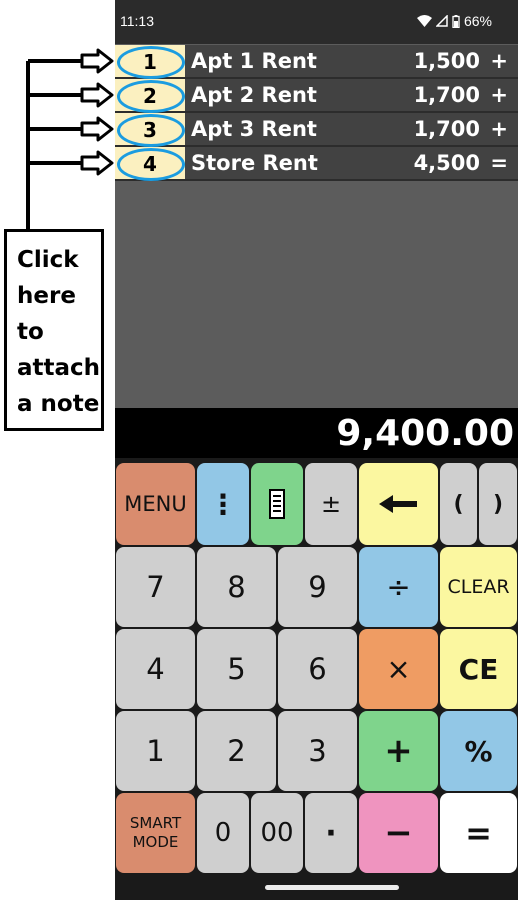 The image size is (518, 900). What do you see at coordinates (155, 823) in the screenshot?
I see `smart-mode-label-1: SMART` at bounding box center [155, 823].